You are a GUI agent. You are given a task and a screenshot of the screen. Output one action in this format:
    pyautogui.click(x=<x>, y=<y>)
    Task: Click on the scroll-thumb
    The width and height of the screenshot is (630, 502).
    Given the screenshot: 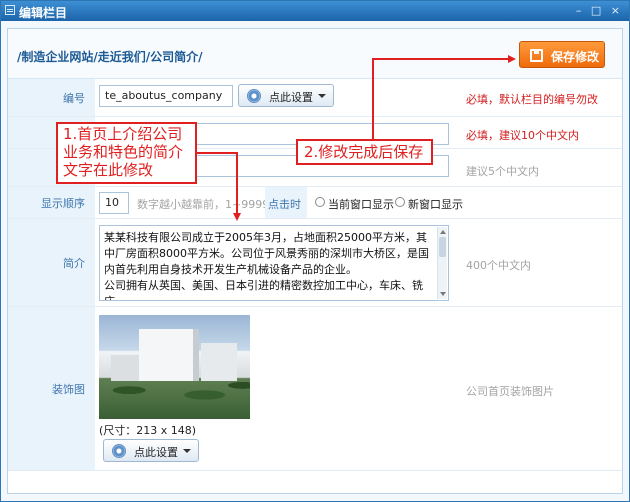 What is the action you would take?
    pyautogui.click(x=442, y=247)
    